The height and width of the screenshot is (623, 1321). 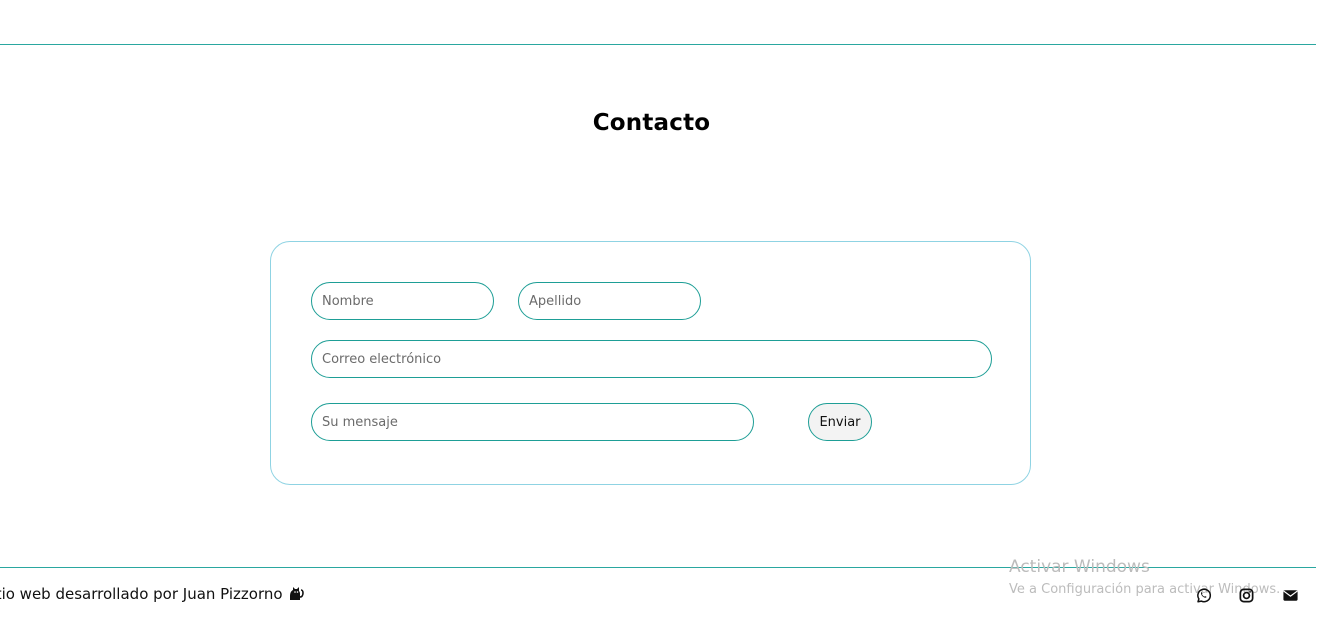 I want to click on footer-credit: Sitio web desarrollado por Juan Pizzorno, so click(x=152, y=595).